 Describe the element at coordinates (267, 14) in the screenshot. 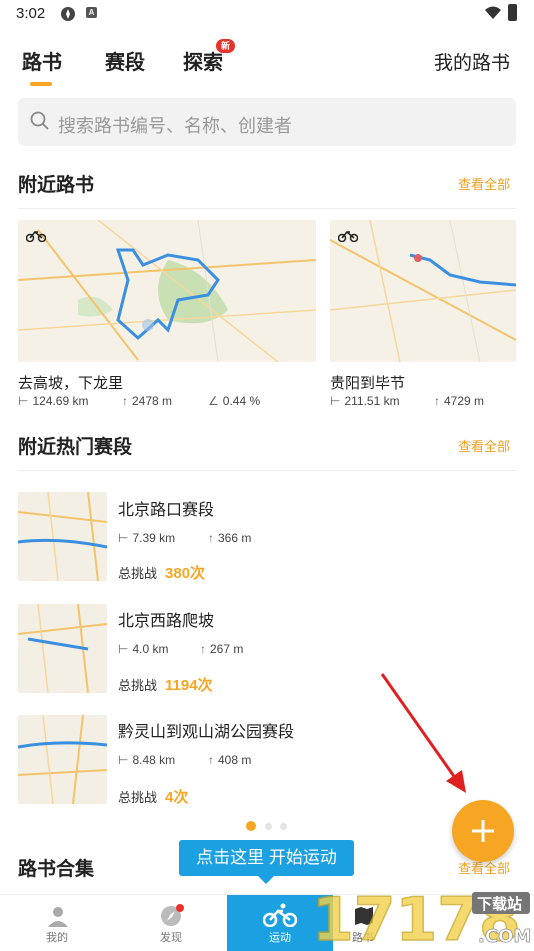

I see `status-bar: 3:02 A` at that location.